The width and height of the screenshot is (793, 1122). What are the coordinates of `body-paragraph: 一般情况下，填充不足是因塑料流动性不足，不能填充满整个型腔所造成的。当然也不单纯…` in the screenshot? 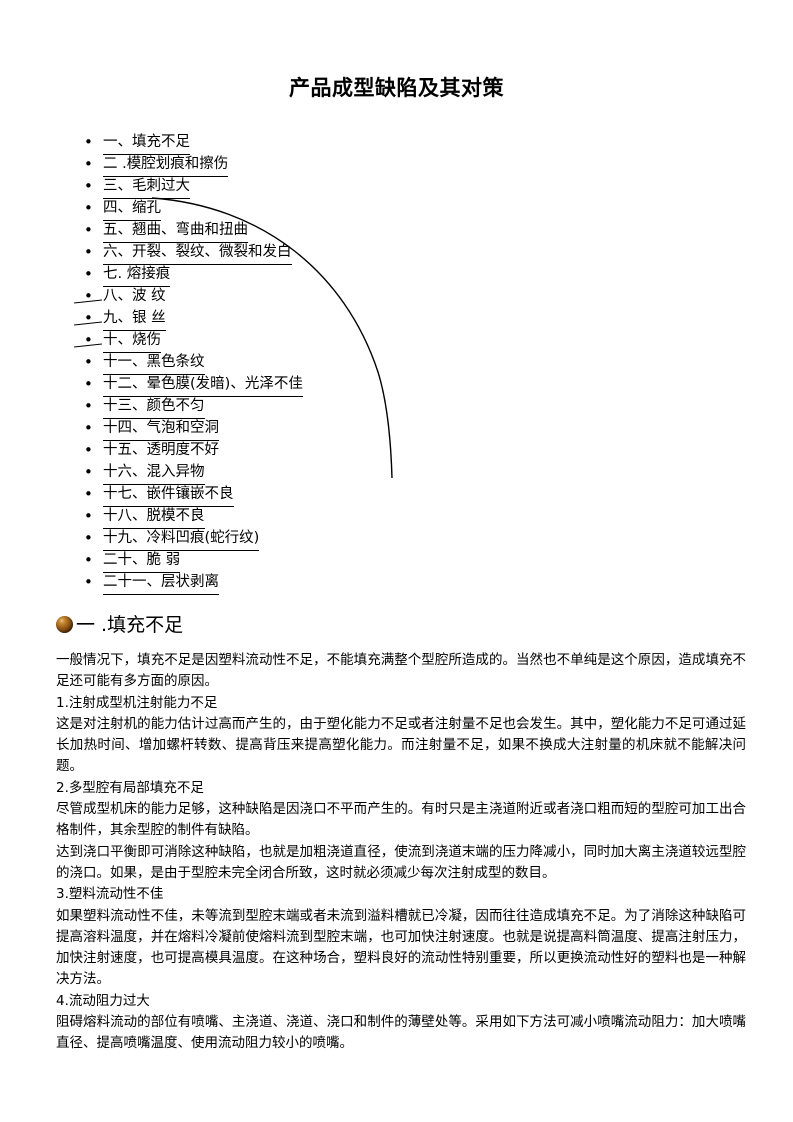 It's located at (401, 671).